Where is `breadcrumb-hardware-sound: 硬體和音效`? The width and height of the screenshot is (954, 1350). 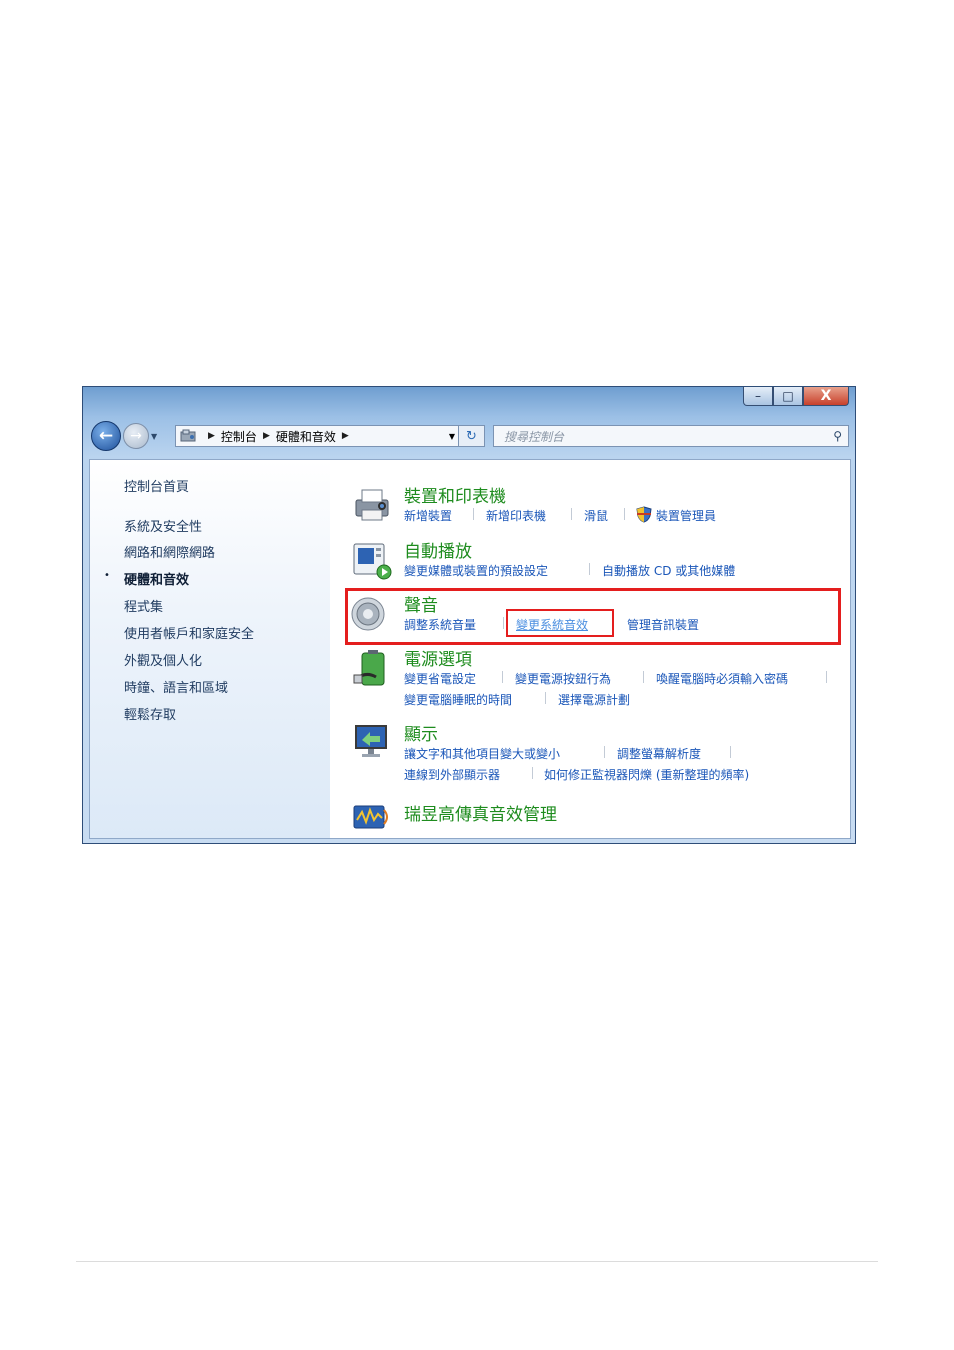 breadcrumb-hardware-sound: 硬體和音效 is located at coordinates (306, 436).